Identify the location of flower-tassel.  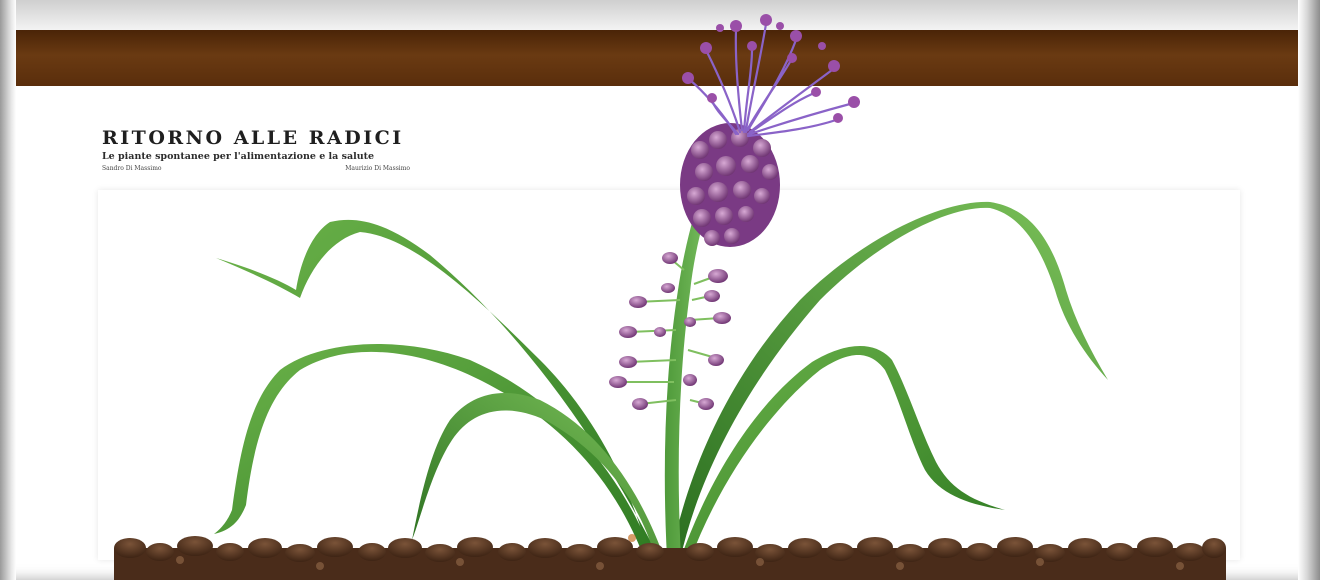
(770, 80).